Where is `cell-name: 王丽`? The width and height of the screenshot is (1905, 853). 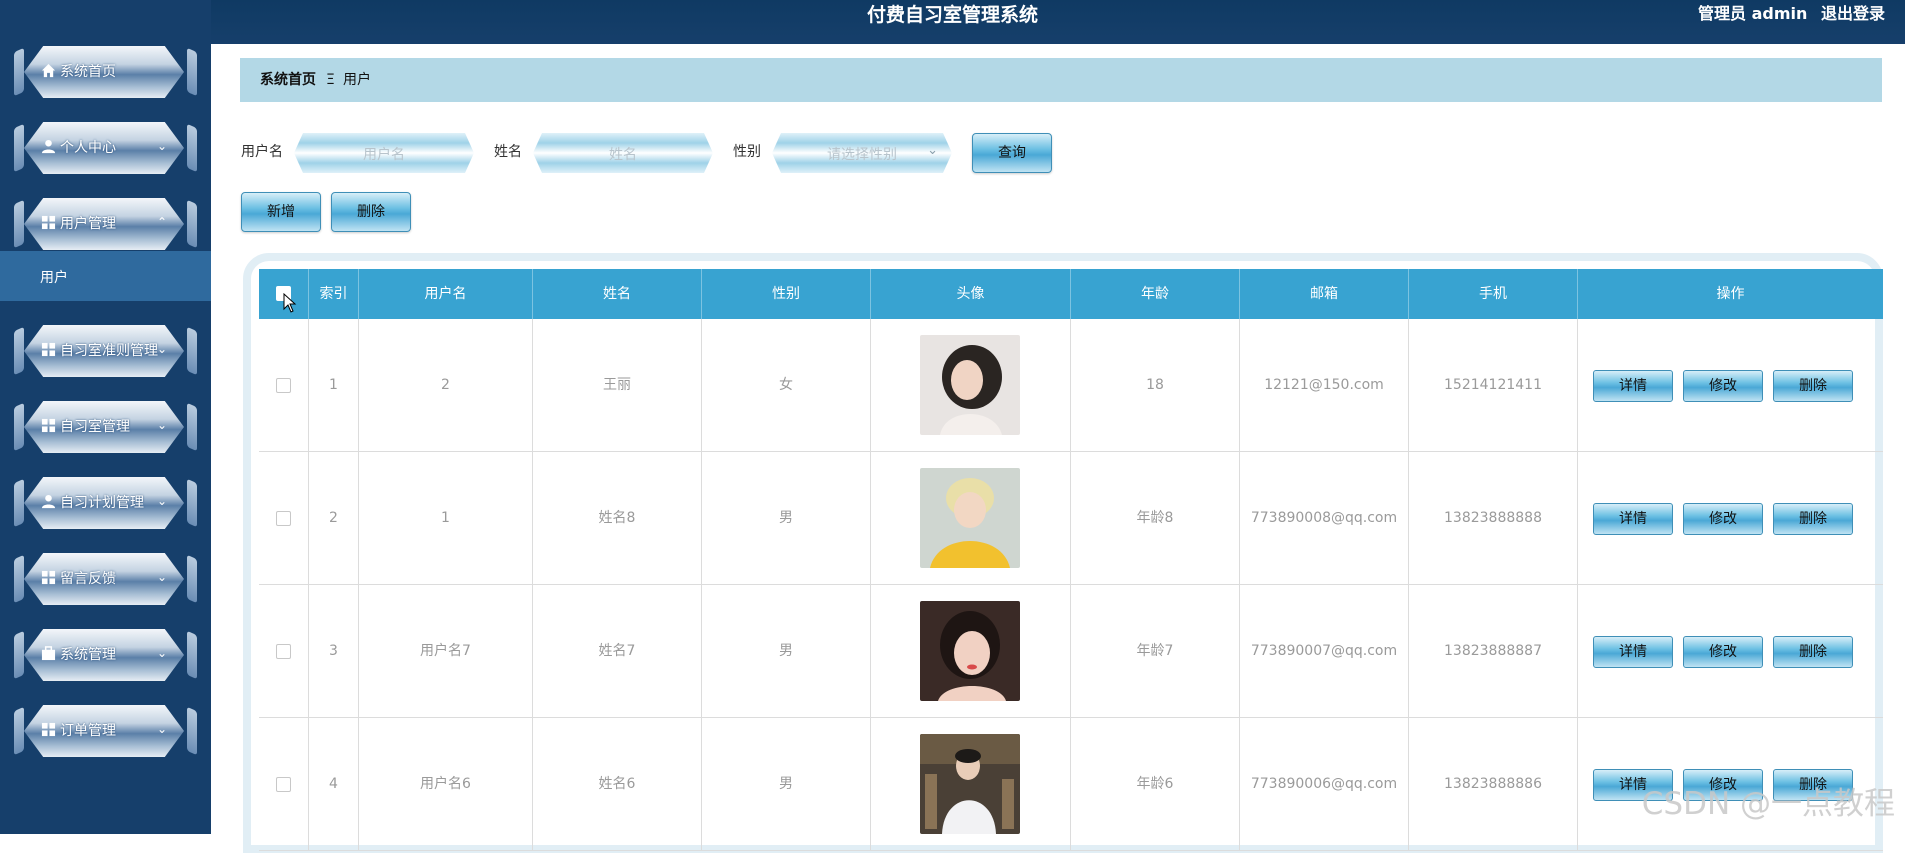 cell-name: 王丽 is located at coordinates (617, 385).